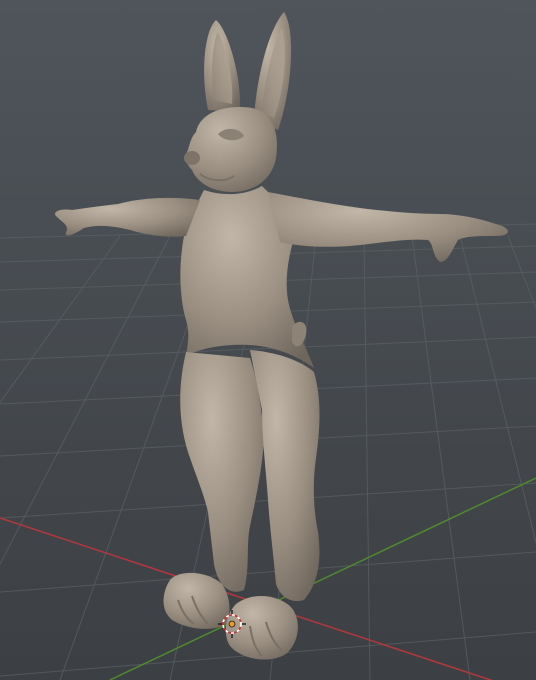  Describe the element at coordinates (192, 158) in the screenshot. I see `nose` at that location.